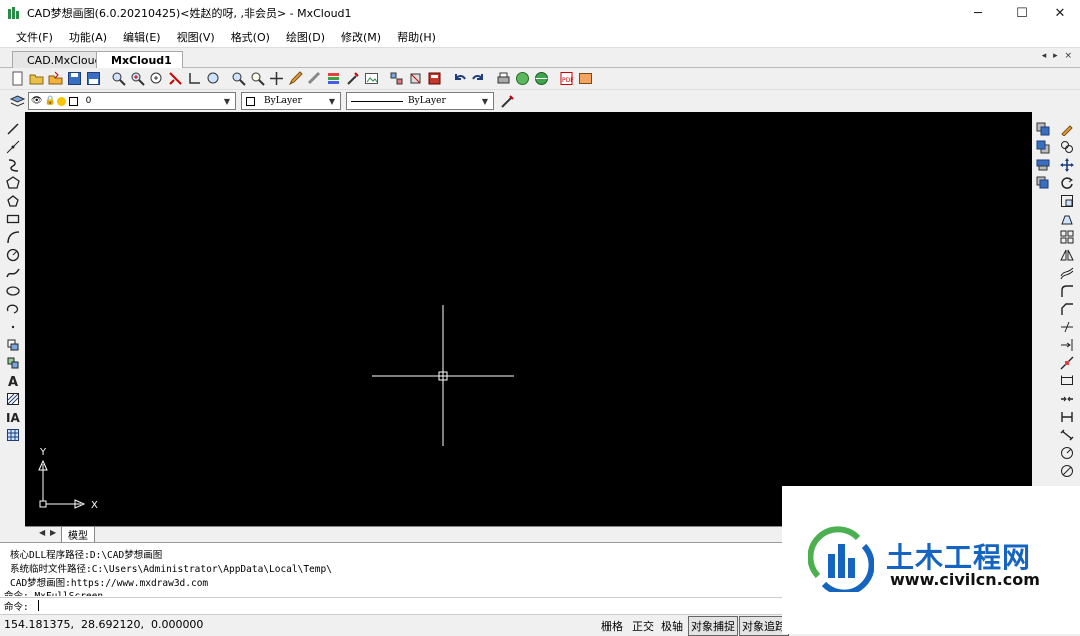  What do you see at coordinates (194, 79) in the screenshot?
I see `ucs-icon` at bounding box center [194, 79].